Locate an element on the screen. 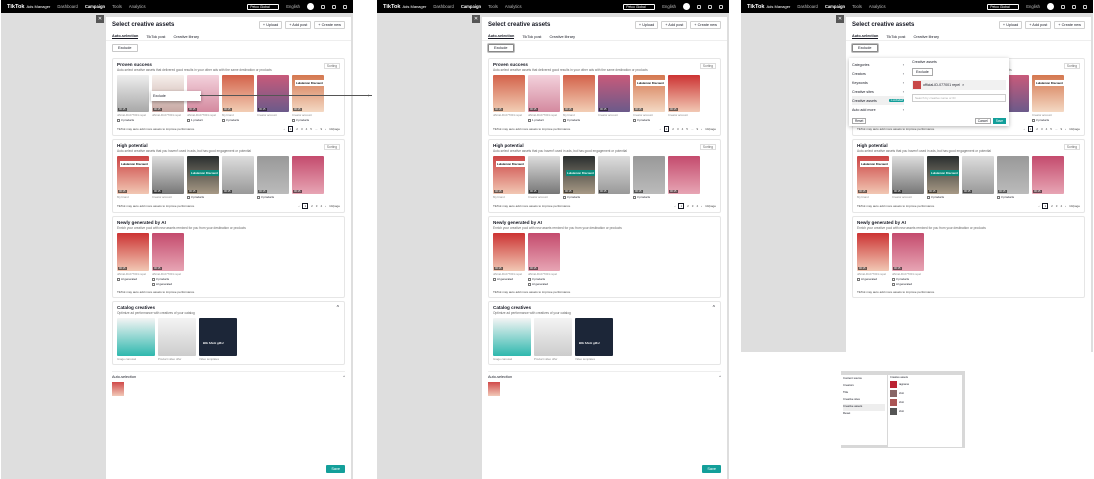 This screenshot has height=479, width=1094. catalog-item: BIG SALE gifts! Video templates is located at coordinates (594, 339).